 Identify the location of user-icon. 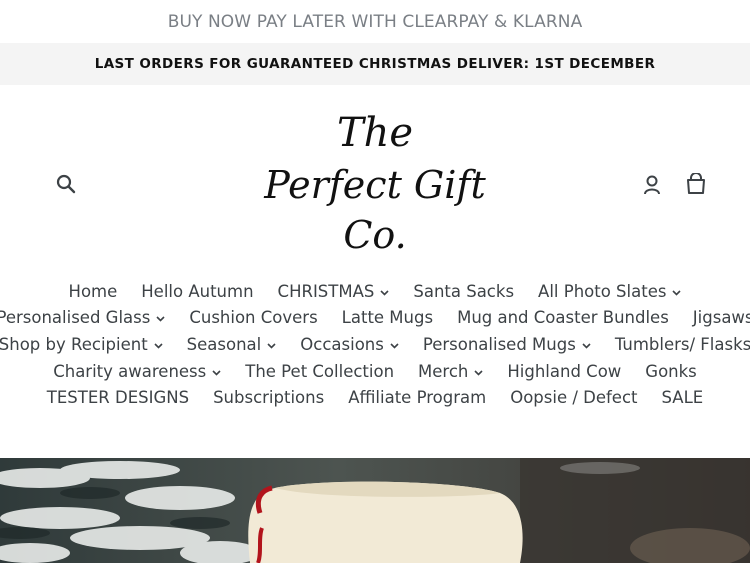
(652, 185).